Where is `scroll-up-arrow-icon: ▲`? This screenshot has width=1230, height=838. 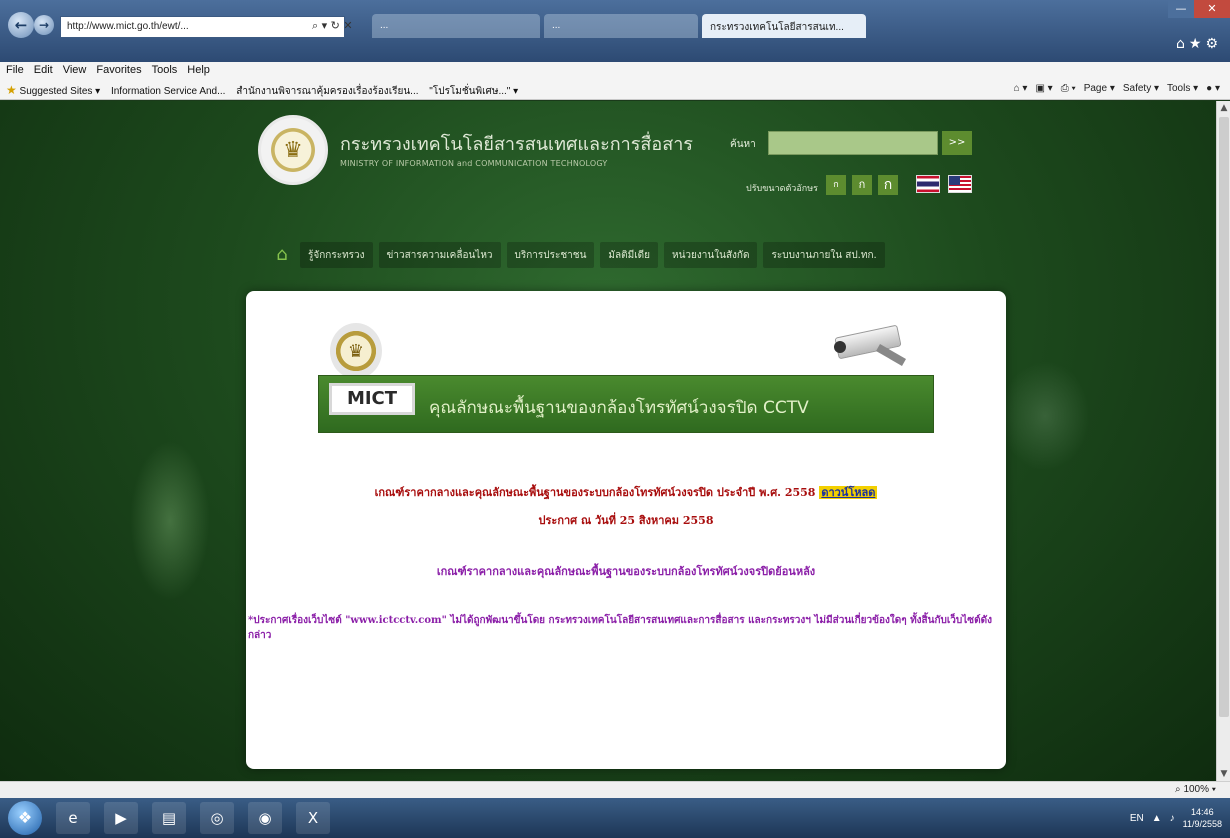 scroll-up-arrow-icon: ▲ is located at coordinates (1223, 108).